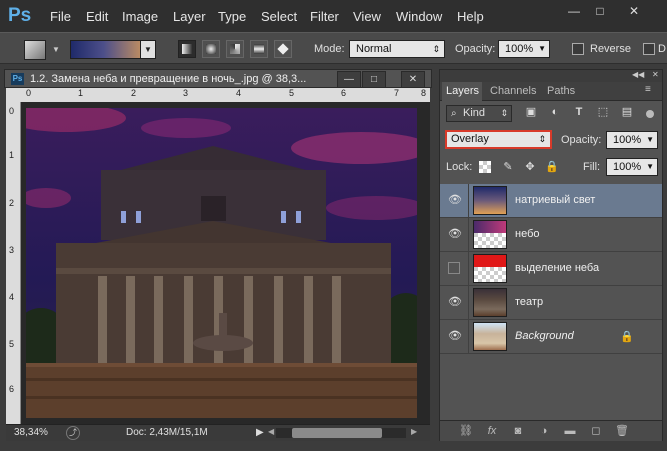  Describe the element at coordinates (655, 74) in the screenshot. I see `close-panel-icon: ✕` at that location.